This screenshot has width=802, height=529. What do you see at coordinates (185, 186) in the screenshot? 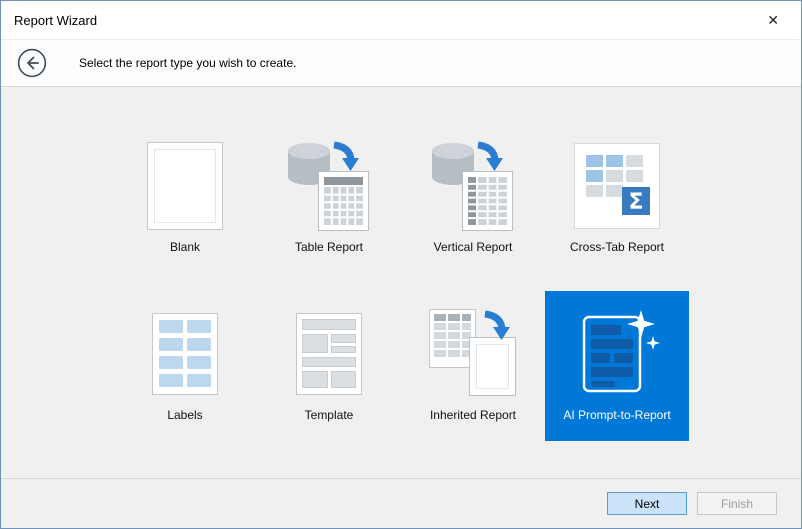
I see `blank-report-icon` at bounding box center [185, 186].